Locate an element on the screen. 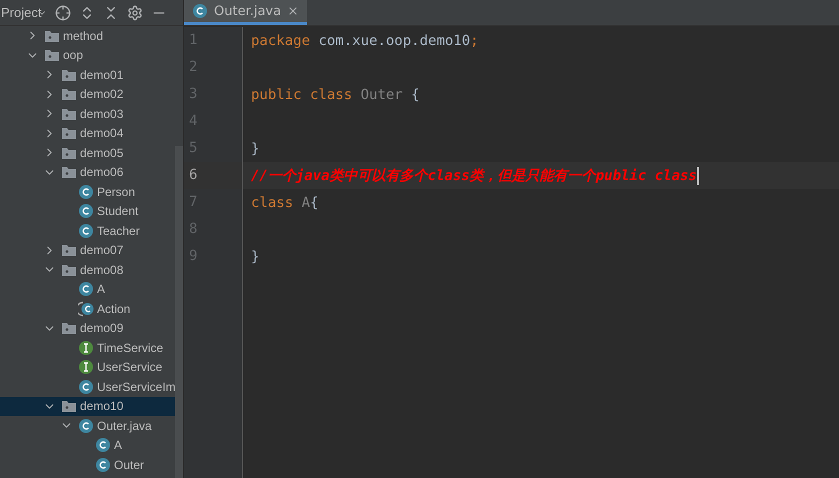  locate-icon is located at coordinates (63, 12).